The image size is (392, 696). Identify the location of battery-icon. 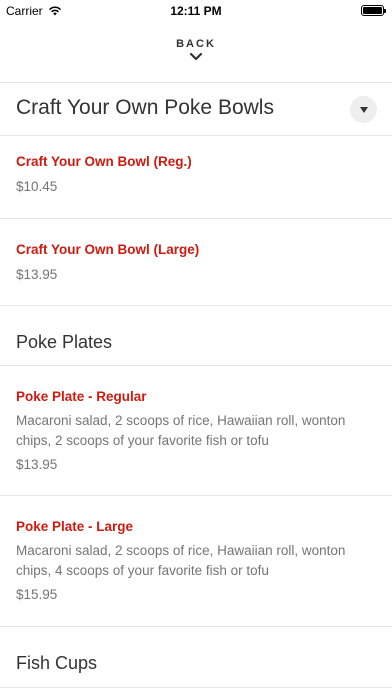
(373, 10).